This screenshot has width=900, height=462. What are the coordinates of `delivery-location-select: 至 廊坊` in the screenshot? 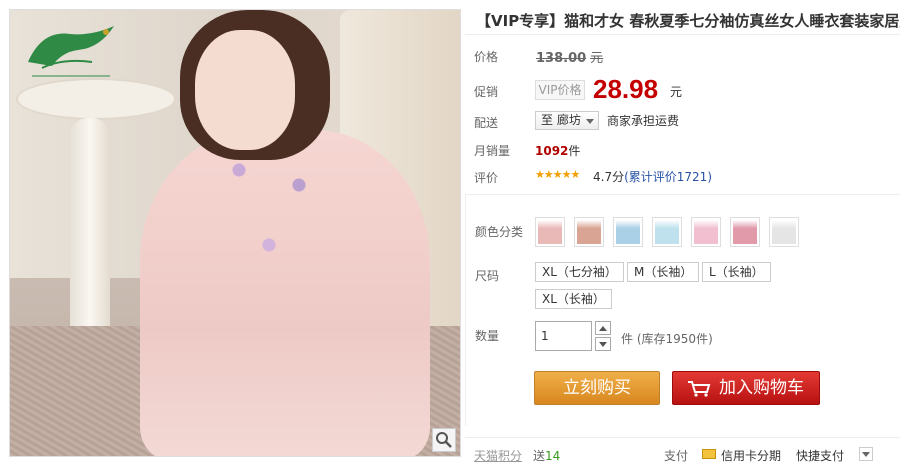 It's located at (567, 120).